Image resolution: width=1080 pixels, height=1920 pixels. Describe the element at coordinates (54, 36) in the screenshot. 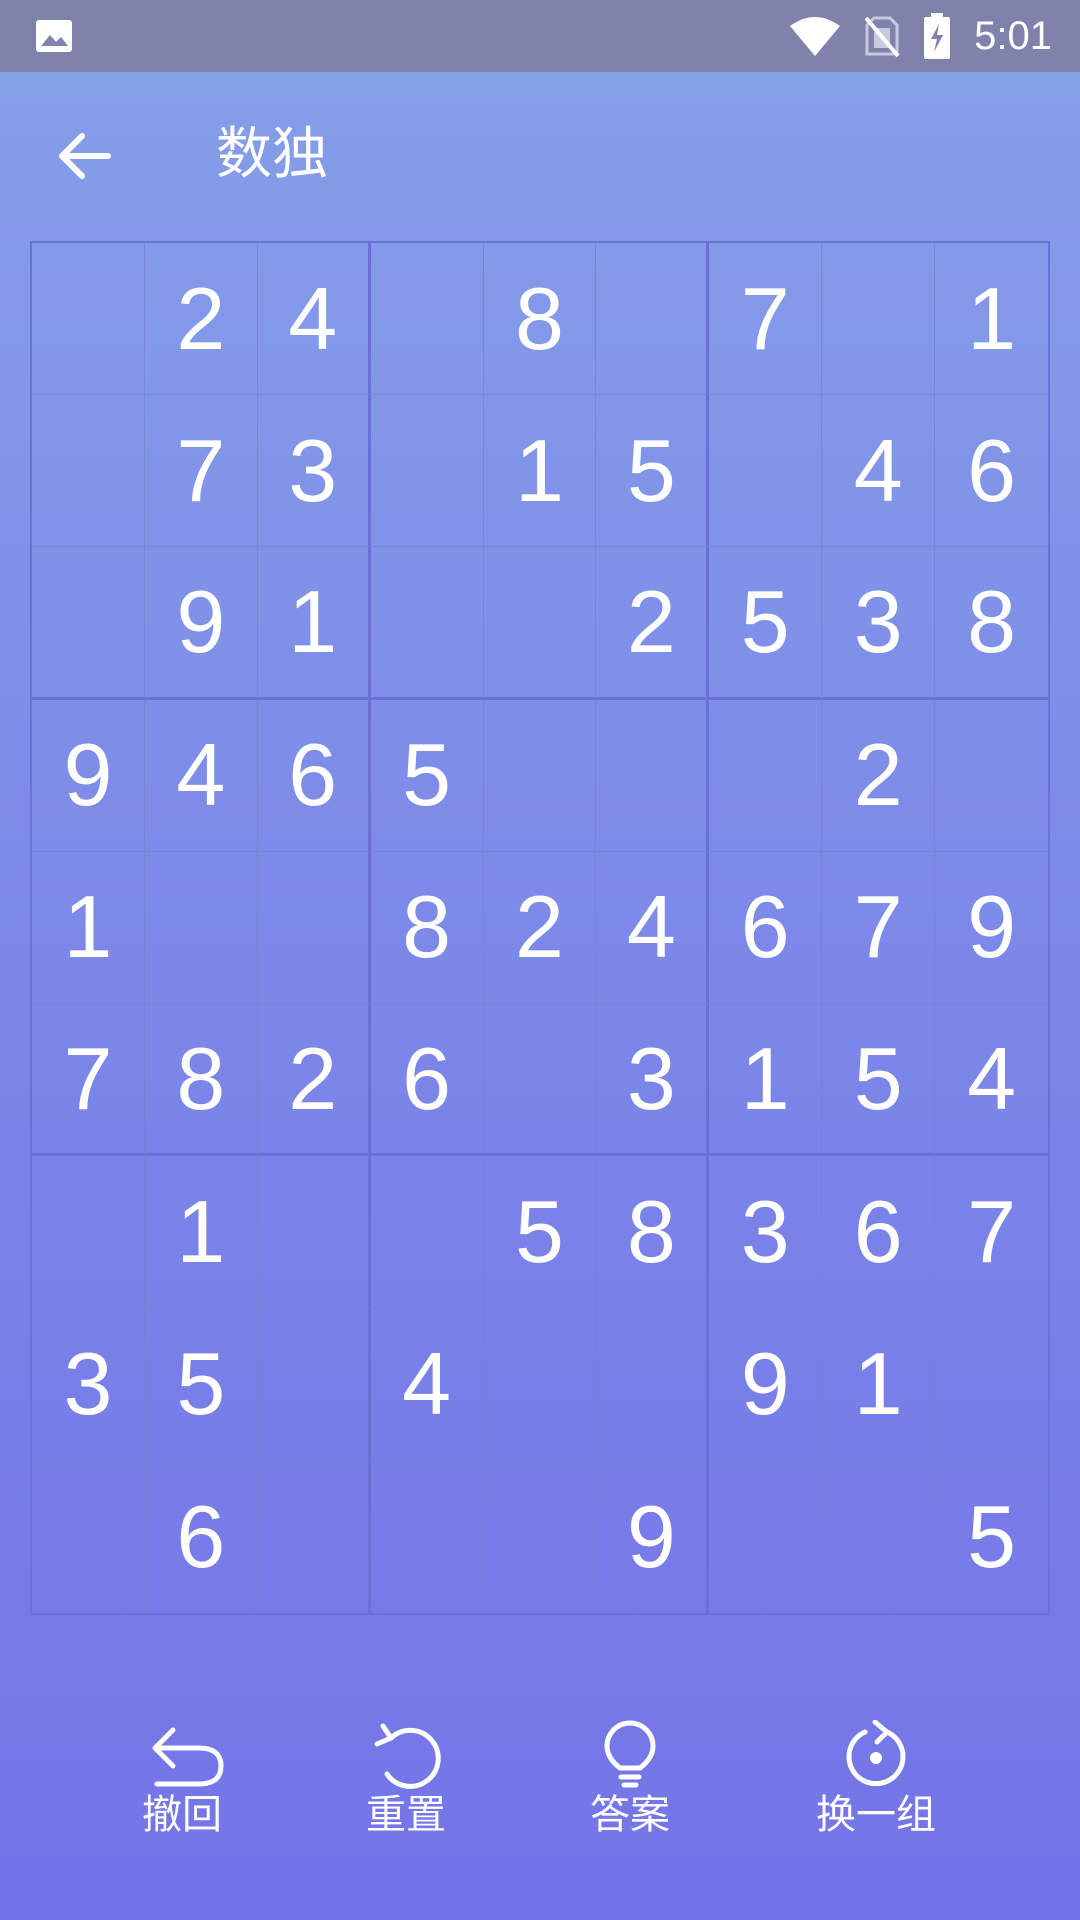

I see `image-icon` at that location.